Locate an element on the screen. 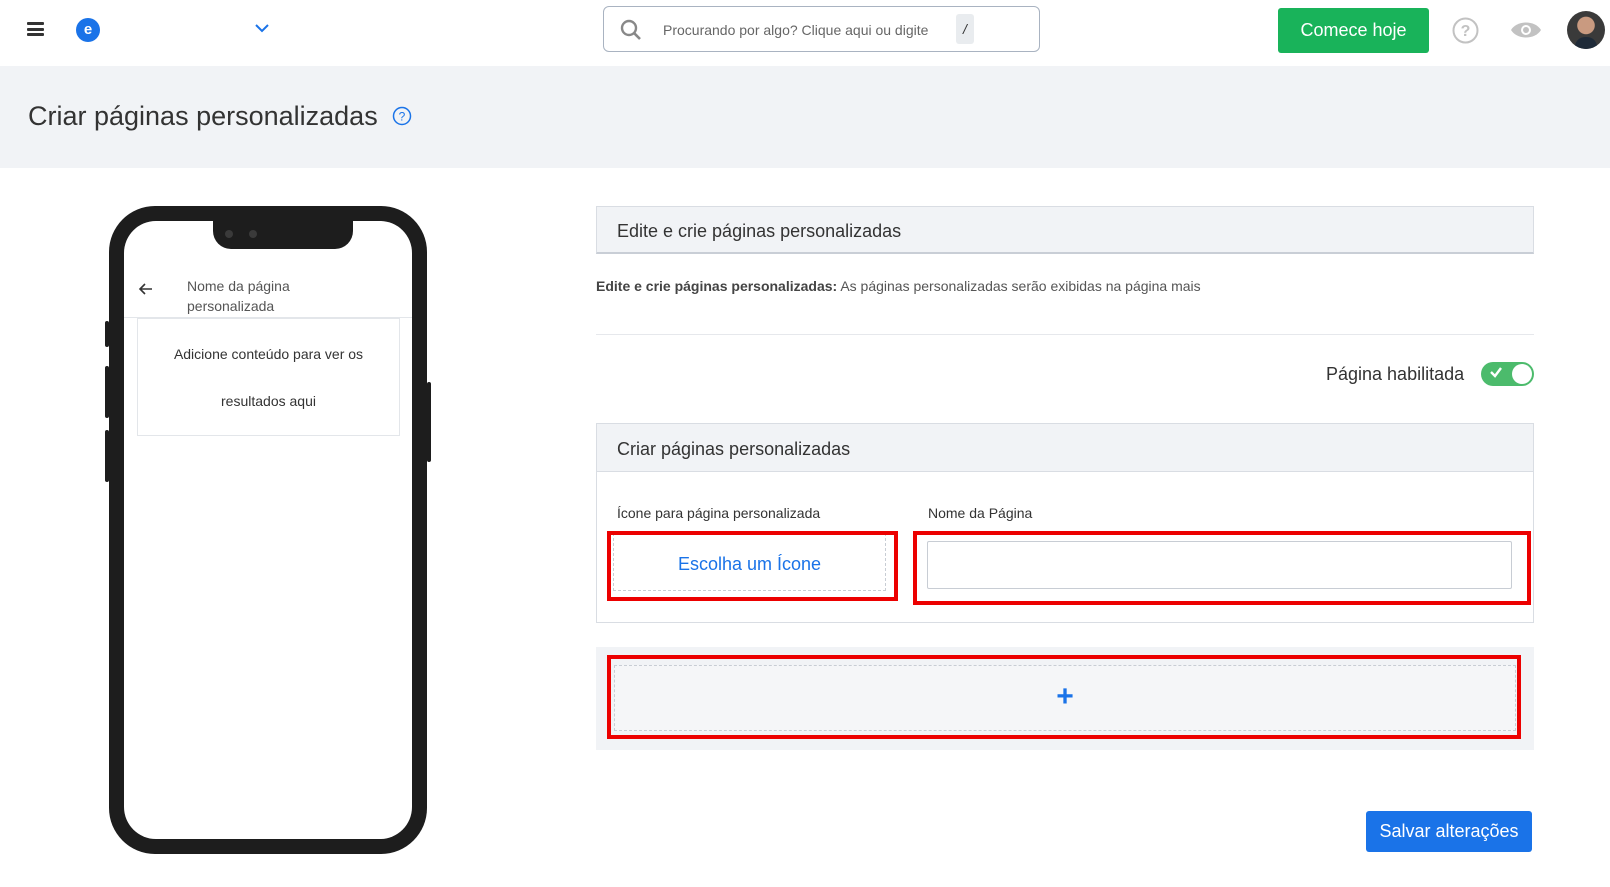 This screenshot has width=1610, height=887. description-bold: Edite e crie páginas personalizadas: is located at coordinates (717, 286).